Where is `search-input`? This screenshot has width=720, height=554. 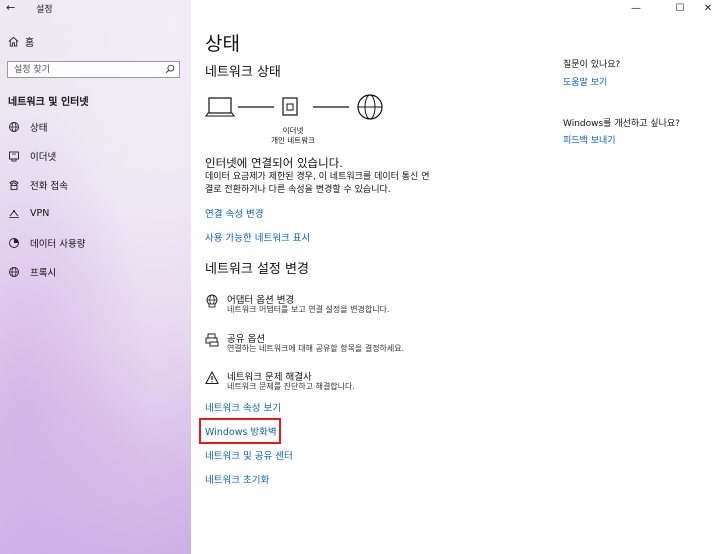
search-input is located at coordinates (83, 69).